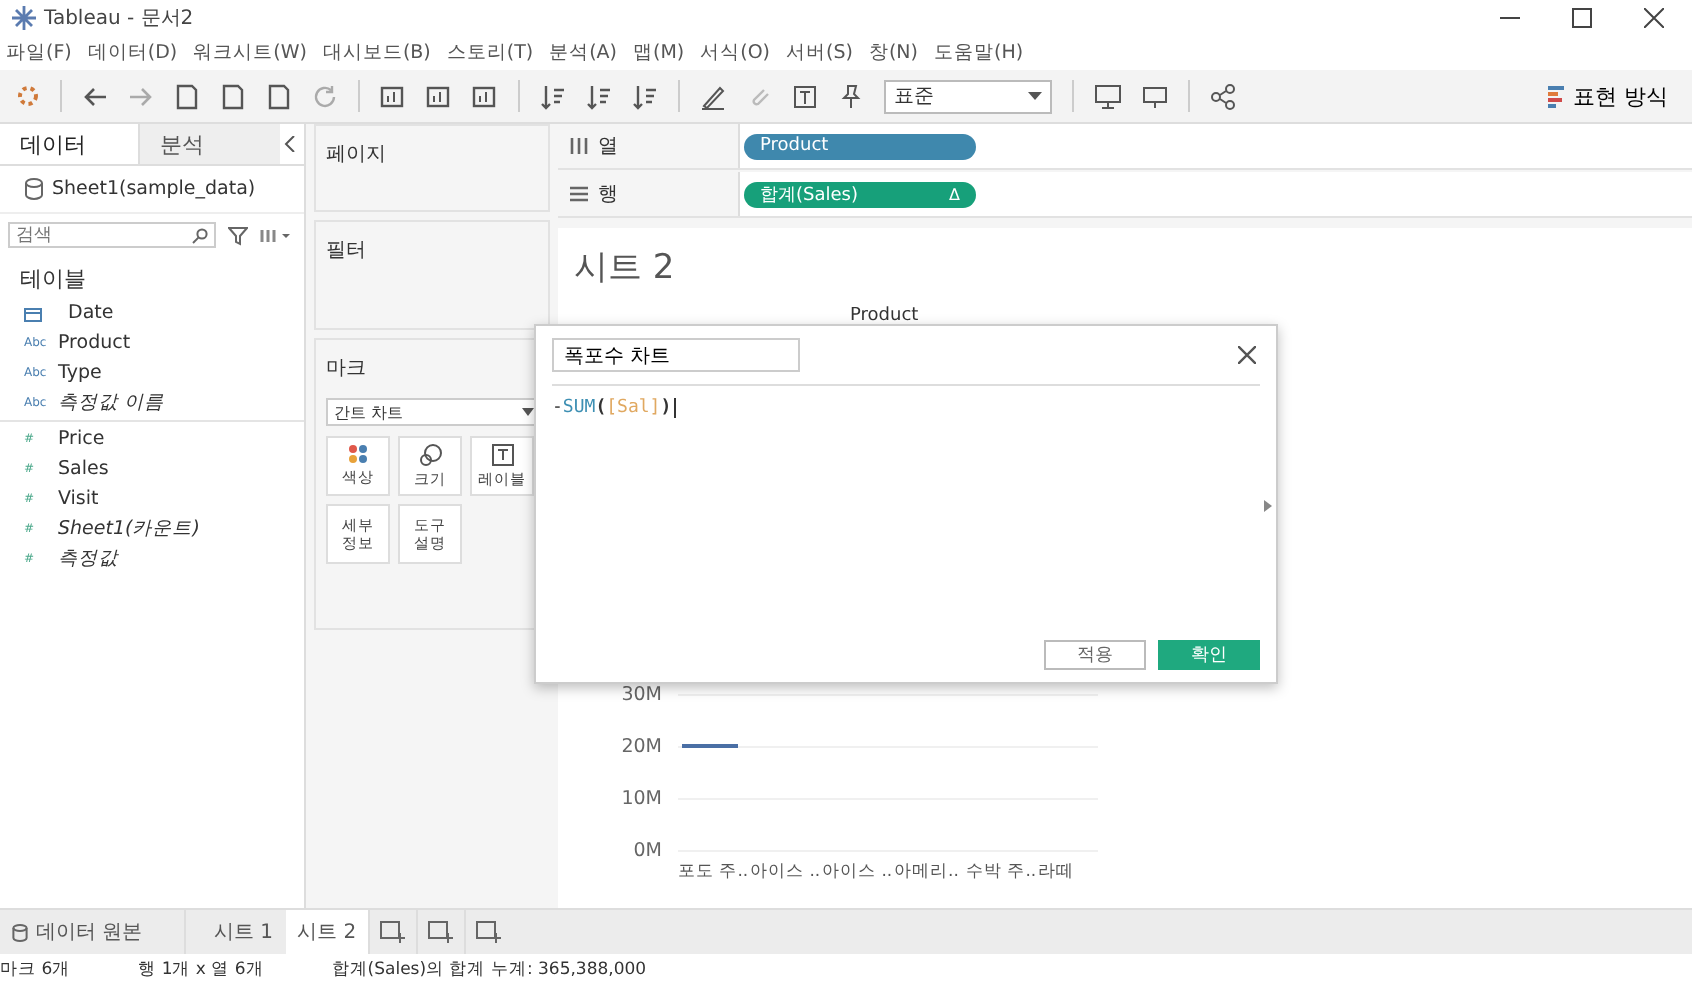  What do you see at coordinates (1555, 96) in the screenshot?
I see `bar-chart-icon` at bounding box center [1555, 96].